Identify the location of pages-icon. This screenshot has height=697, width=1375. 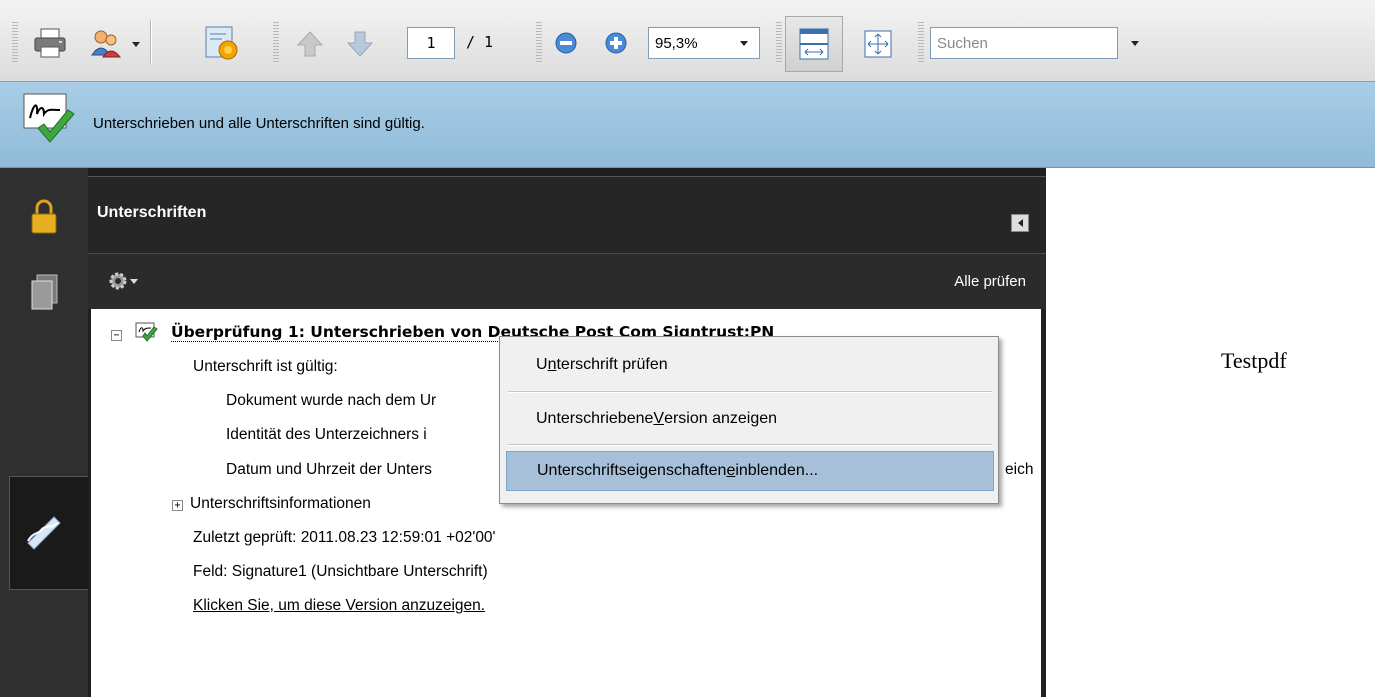
(44, 292).